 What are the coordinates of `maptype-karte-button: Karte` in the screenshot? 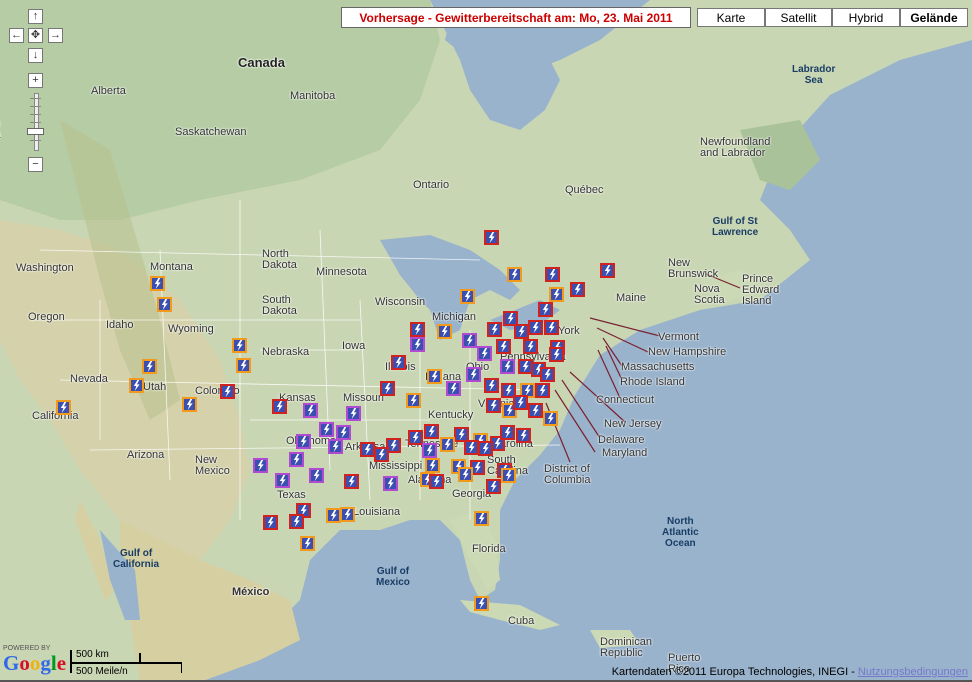 It's located at (731, 17).